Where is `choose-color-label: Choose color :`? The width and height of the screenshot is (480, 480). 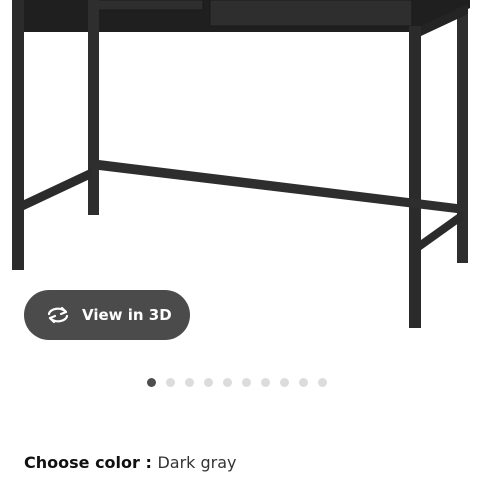 choose-color-label: Choose color : is located at coordinates (91, 462).